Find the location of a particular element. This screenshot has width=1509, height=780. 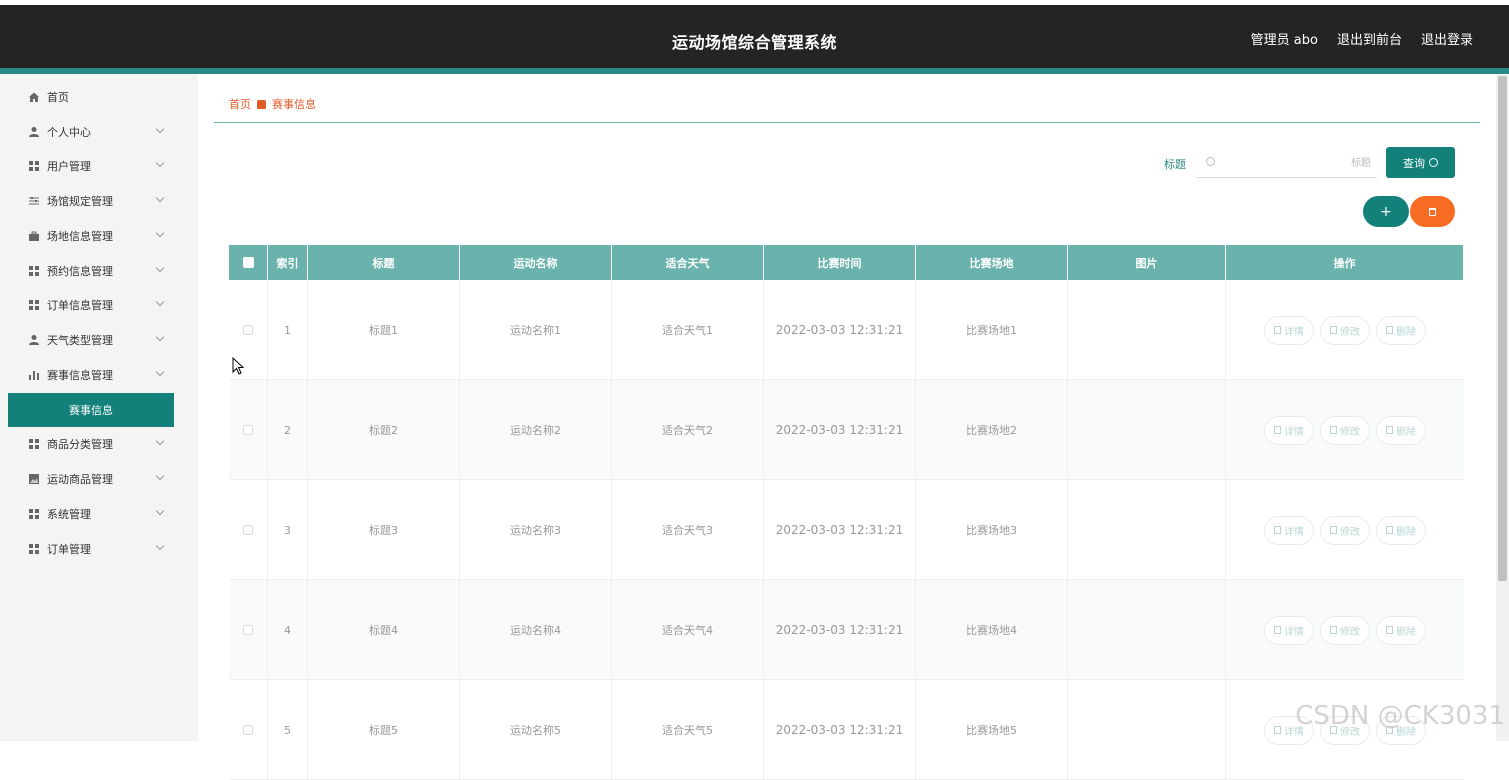

column-header: 操作 is located at coordinates (1345, 262).